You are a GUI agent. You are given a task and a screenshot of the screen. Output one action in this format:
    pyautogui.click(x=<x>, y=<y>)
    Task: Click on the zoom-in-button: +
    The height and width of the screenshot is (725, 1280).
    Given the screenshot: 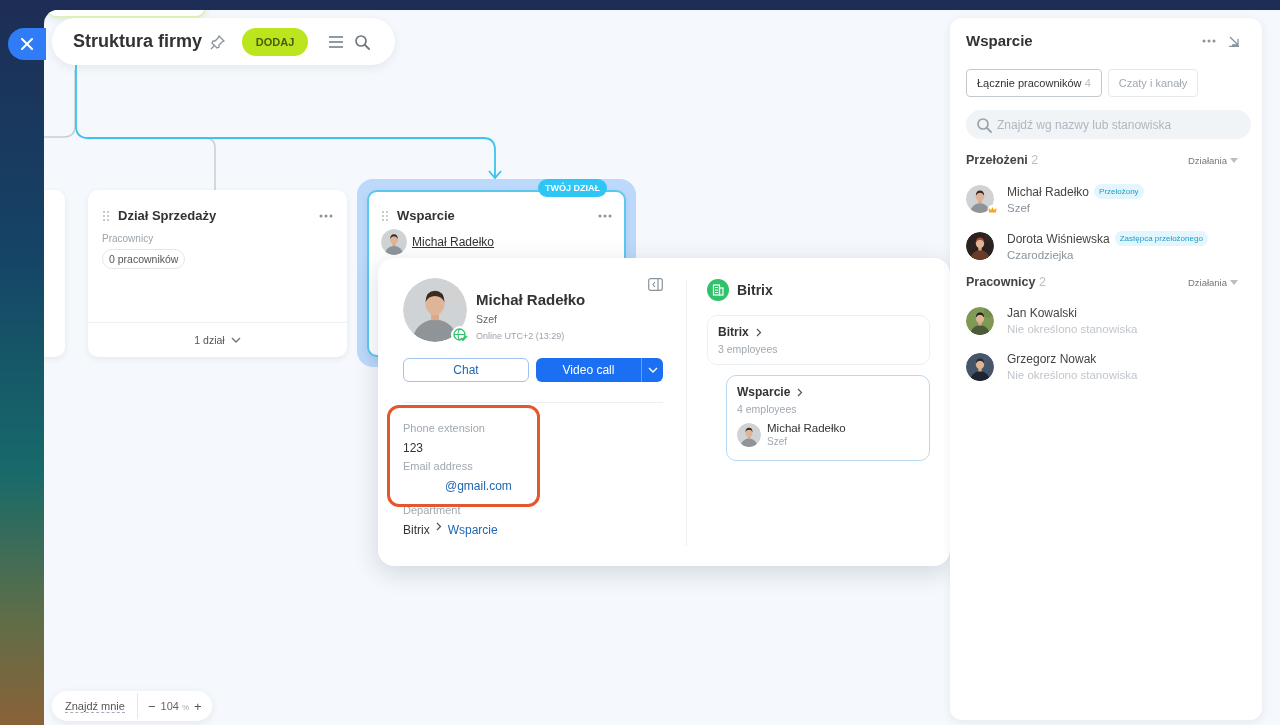 What is the action you would take?
    pyautogui.click(x=198, y=706)
    